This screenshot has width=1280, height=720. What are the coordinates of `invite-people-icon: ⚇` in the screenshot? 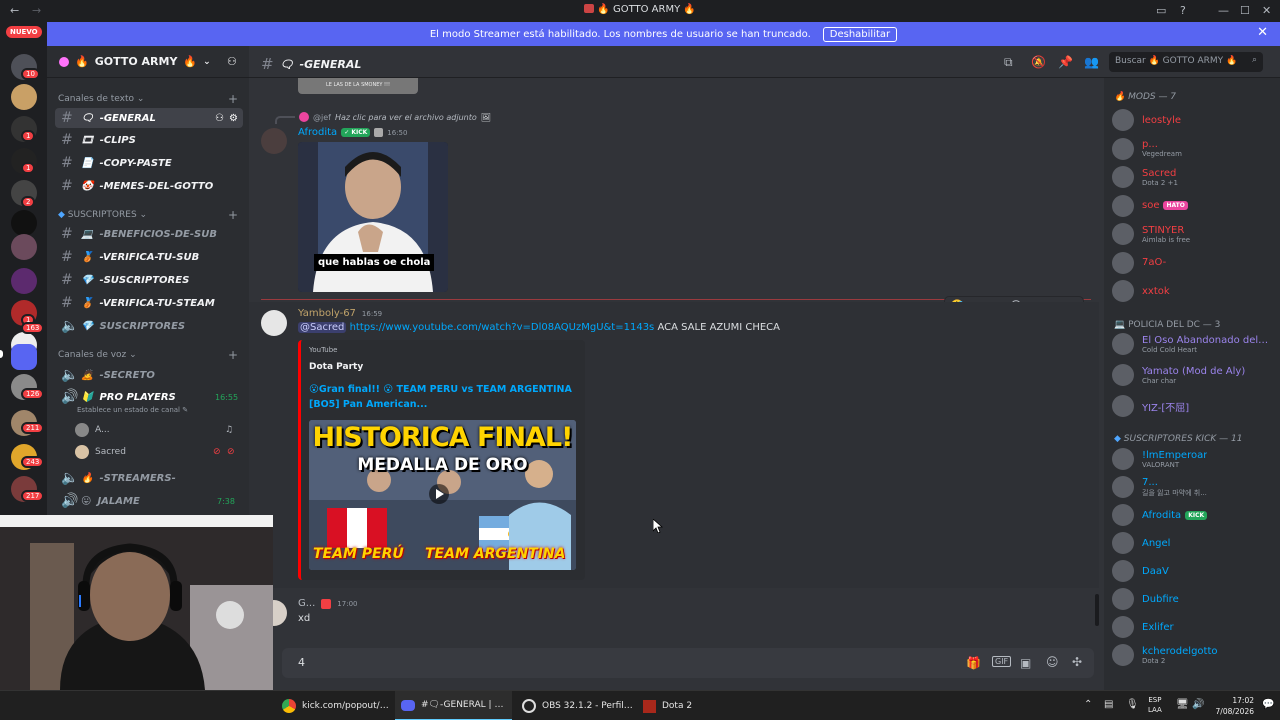 It's located at (232, 61).